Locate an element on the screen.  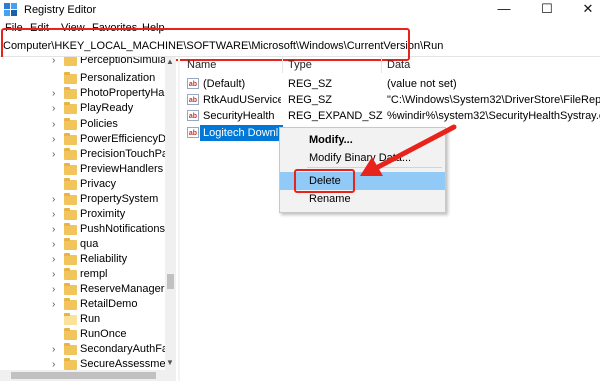
list-header: Name Type Data is located at coordinates (390, 65).